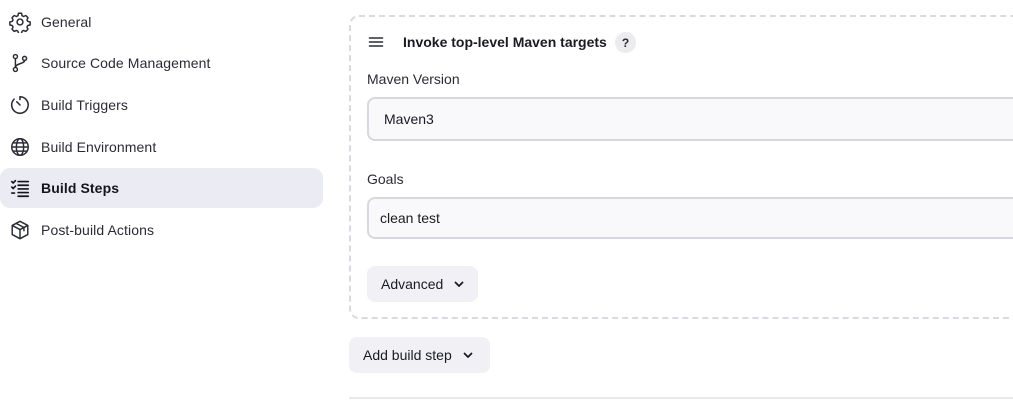 Image resolution: width=1013 pixels, height=401 pixels. What do you see at coordinates (80, 188) in the screenshot?
I see `sidebar-item-label: Build Steps` at bounding box center [80, 188].